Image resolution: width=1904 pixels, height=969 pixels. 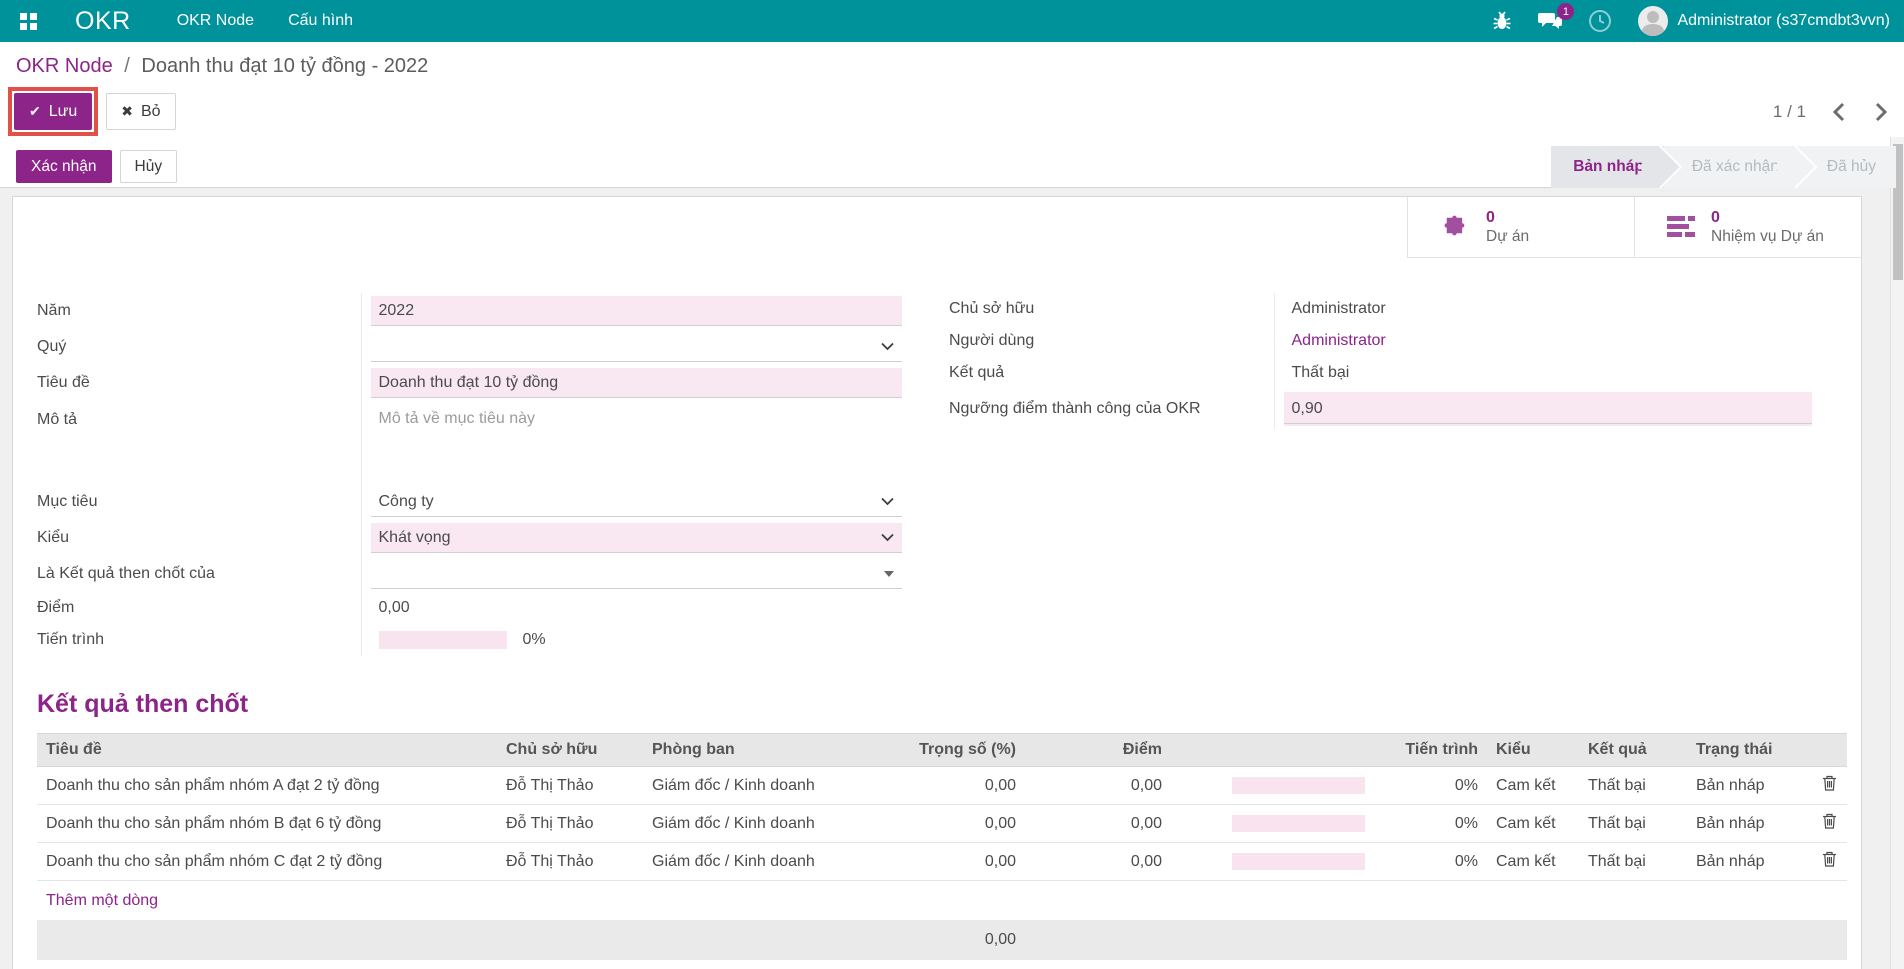 I want to click on key-result-of-input, so click(x=636, y=574).